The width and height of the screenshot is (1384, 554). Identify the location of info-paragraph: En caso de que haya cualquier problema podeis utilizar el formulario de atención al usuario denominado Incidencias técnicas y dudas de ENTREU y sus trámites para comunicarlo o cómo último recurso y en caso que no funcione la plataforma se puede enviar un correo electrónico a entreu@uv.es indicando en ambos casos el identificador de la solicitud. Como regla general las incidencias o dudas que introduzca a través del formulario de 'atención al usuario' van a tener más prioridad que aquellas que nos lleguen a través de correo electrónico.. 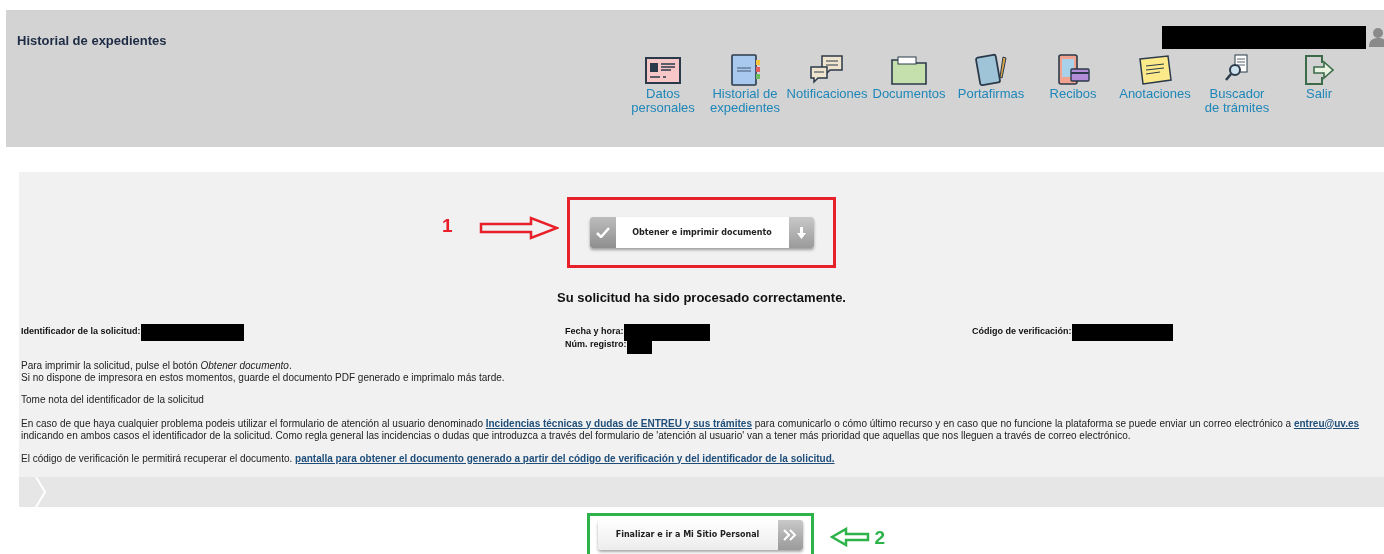
(691, 429).